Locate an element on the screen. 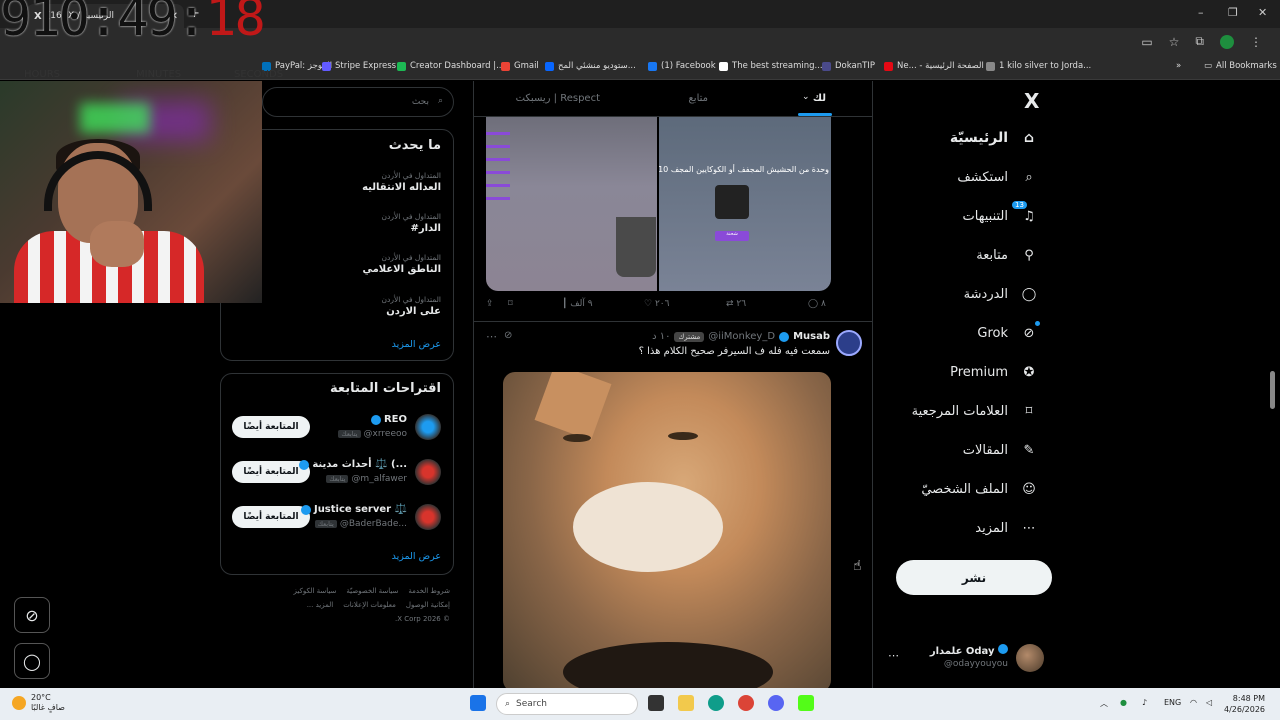 The image size is (1280, 720). replies-value: ٨ is located at coordinates (823, 304).